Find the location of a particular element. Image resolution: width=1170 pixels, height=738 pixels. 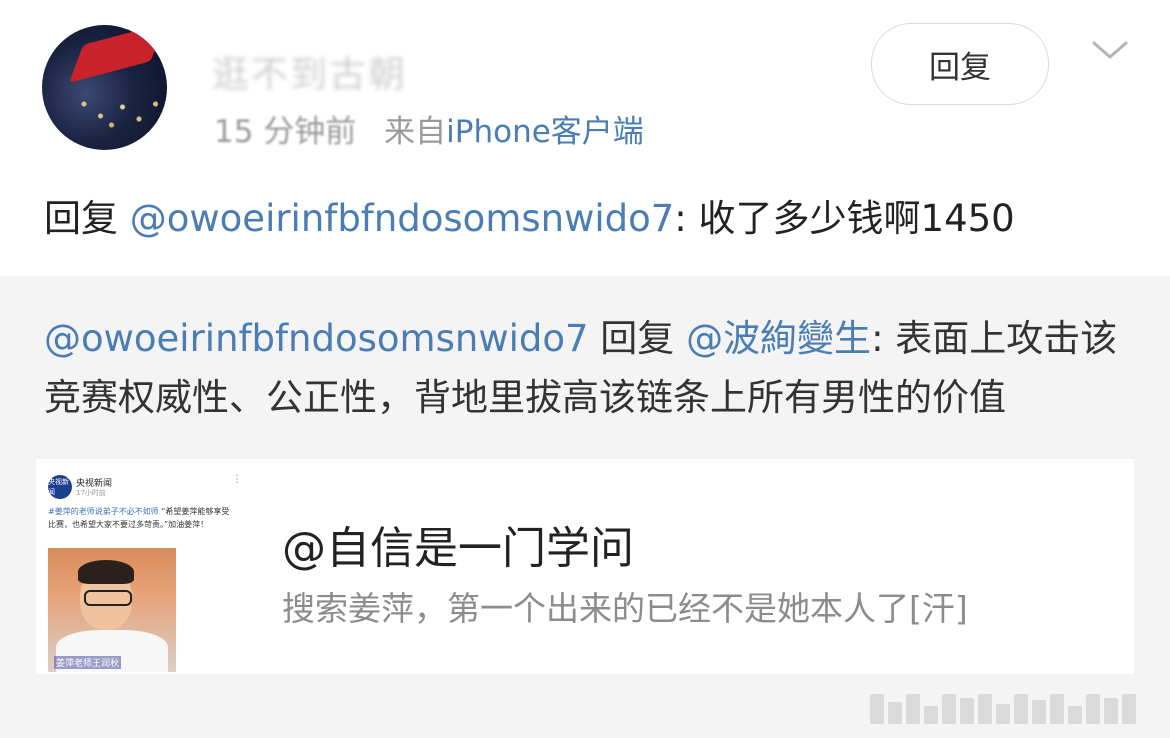

reply-button: 回复 is located at coordinates (960, 64).